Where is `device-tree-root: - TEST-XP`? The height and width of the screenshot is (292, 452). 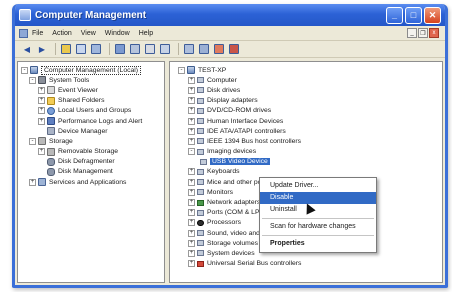 device-tree-root: - TEST-XP is located at coordinates (306, 70).